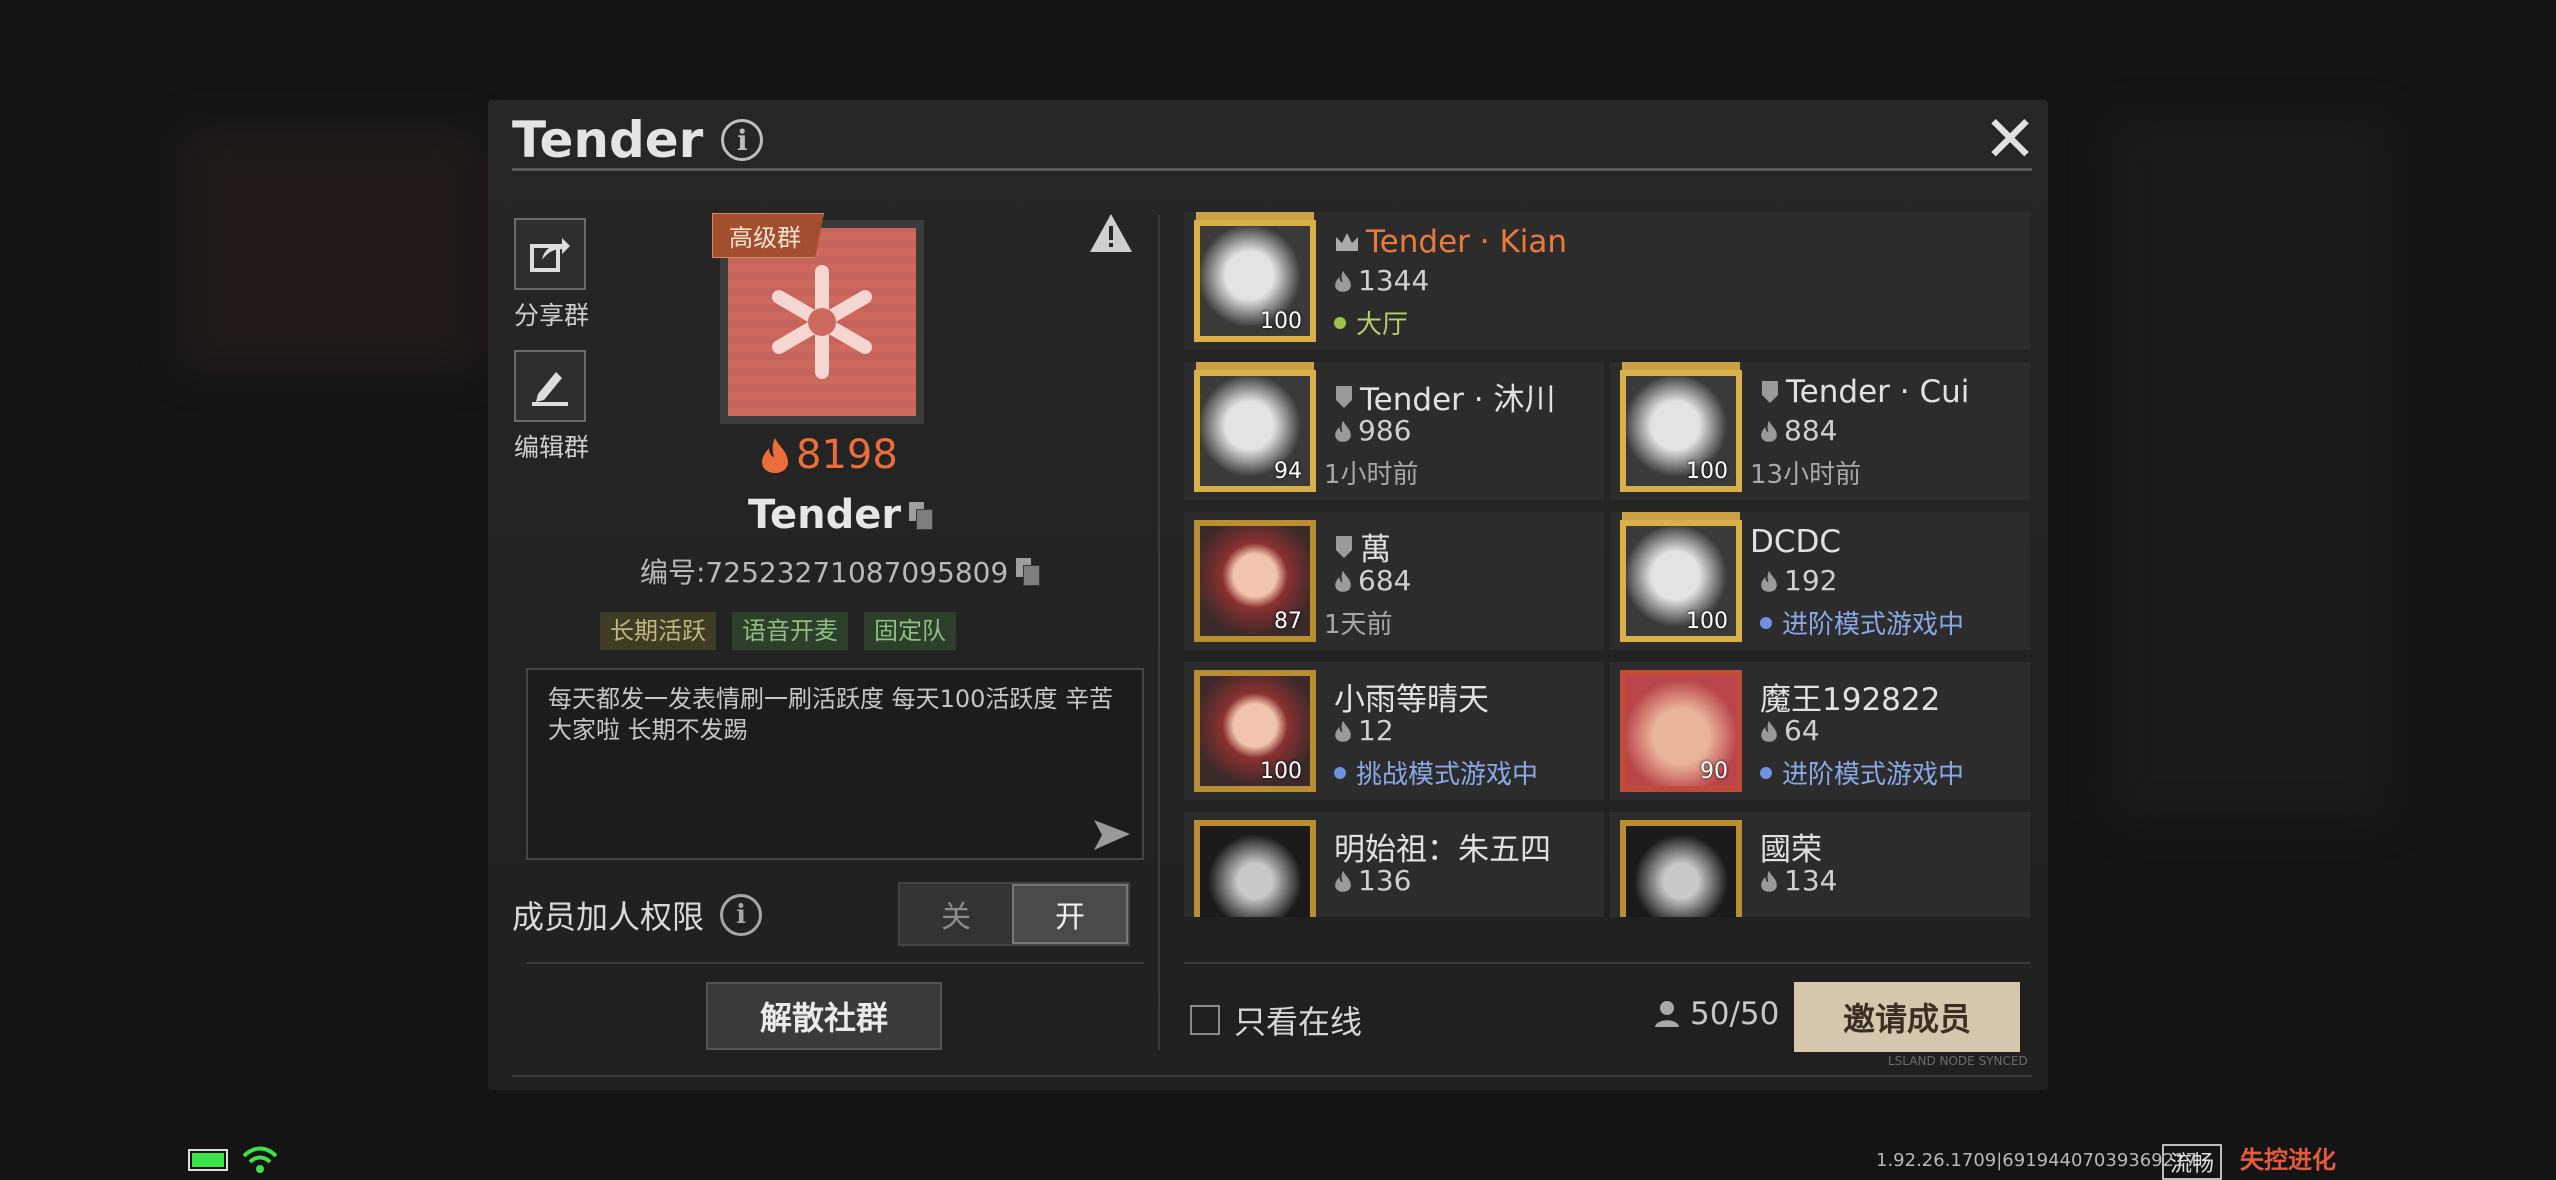 This screenshot has height=1180, width=2556. What do you see at coordinates (1385, 880) in the screenshot?
I see `member-heat-value: 136` at bounding box center [1385, 880].